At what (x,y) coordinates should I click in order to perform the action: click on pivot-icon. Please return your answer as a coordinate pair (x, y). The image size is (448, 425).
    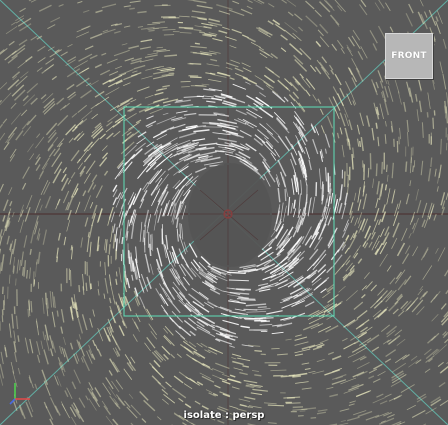
    Looking at the image, I should click on (228, 214).